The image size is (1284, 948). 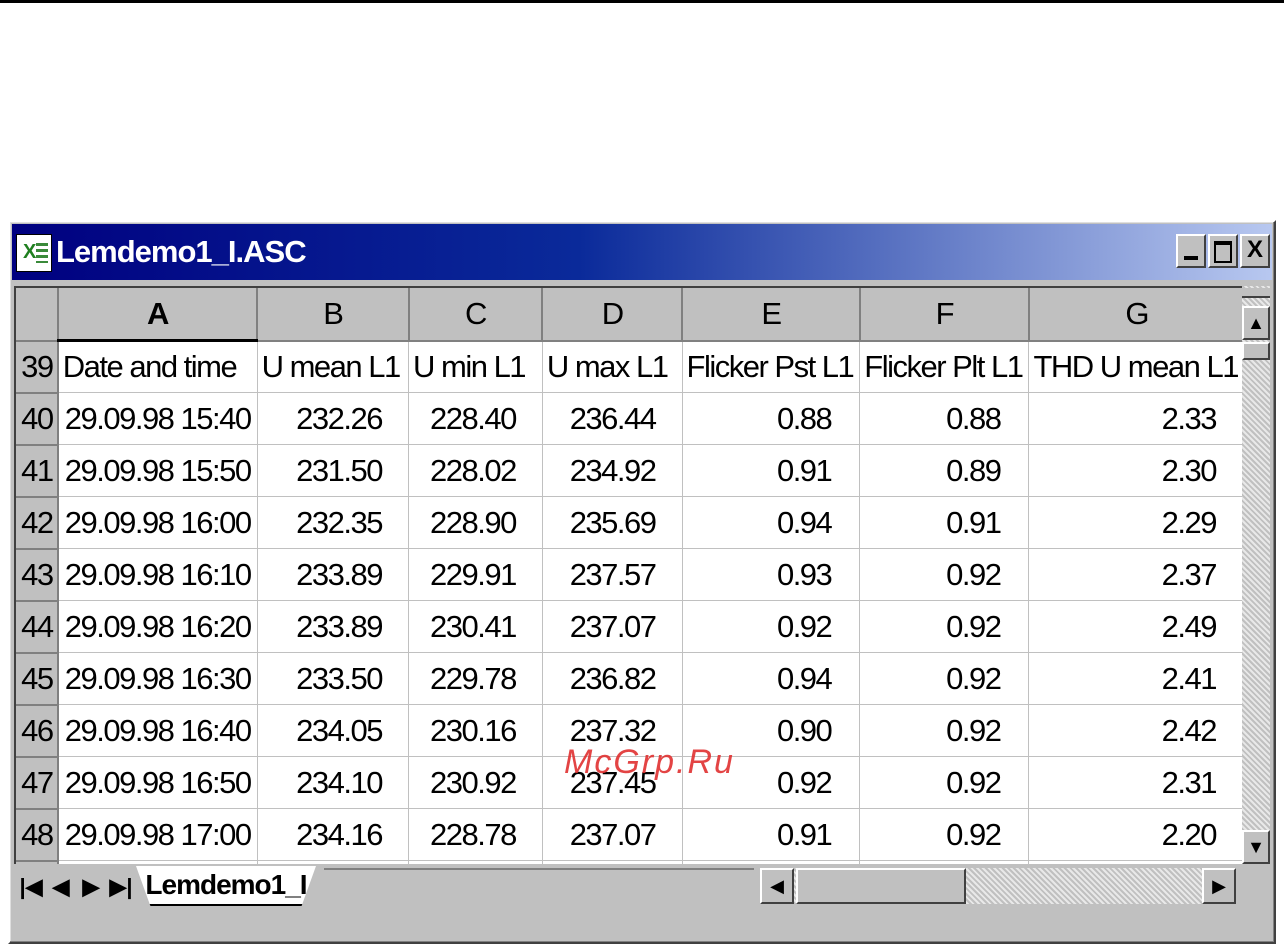 What do you see at coordinates (37, 523) in the screenshot?
I see `row-header: 42` at bounding box center [37, 523].